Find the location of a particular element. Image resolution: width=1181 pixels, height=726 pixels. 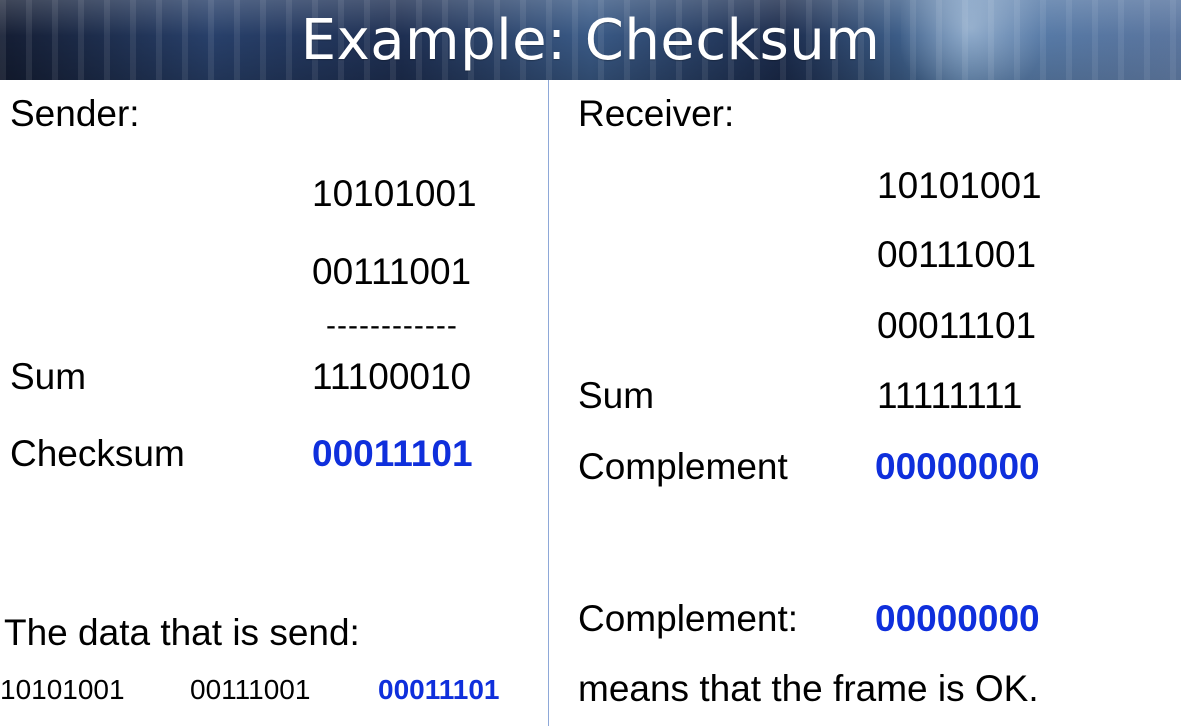

receiver-complement-label: Complement is located at coordinates (683, 466).